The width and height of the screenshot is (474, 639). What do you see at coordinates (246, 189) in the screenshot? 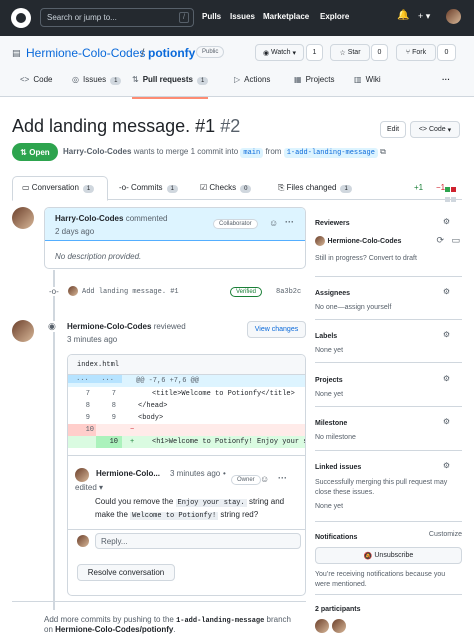
I see `checks-count: 0` at bounding box center [246, 189].